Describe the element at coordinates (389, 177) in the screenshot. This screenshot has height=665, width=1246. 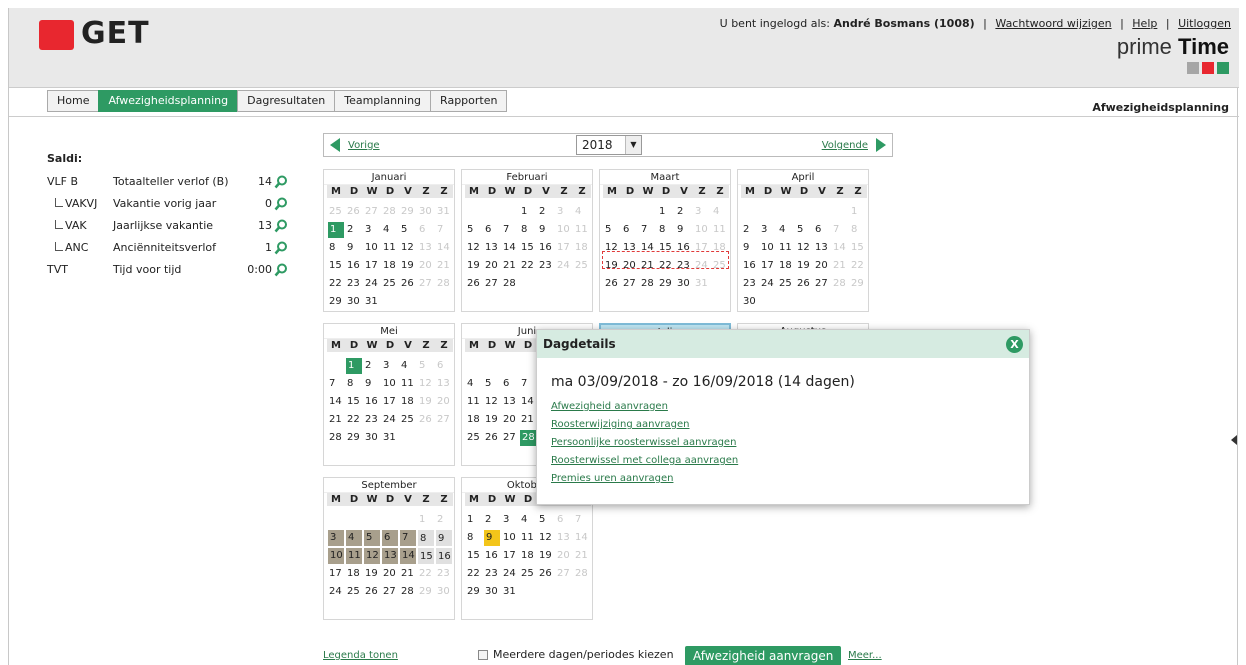
I see `month-title: Januari` at that location.